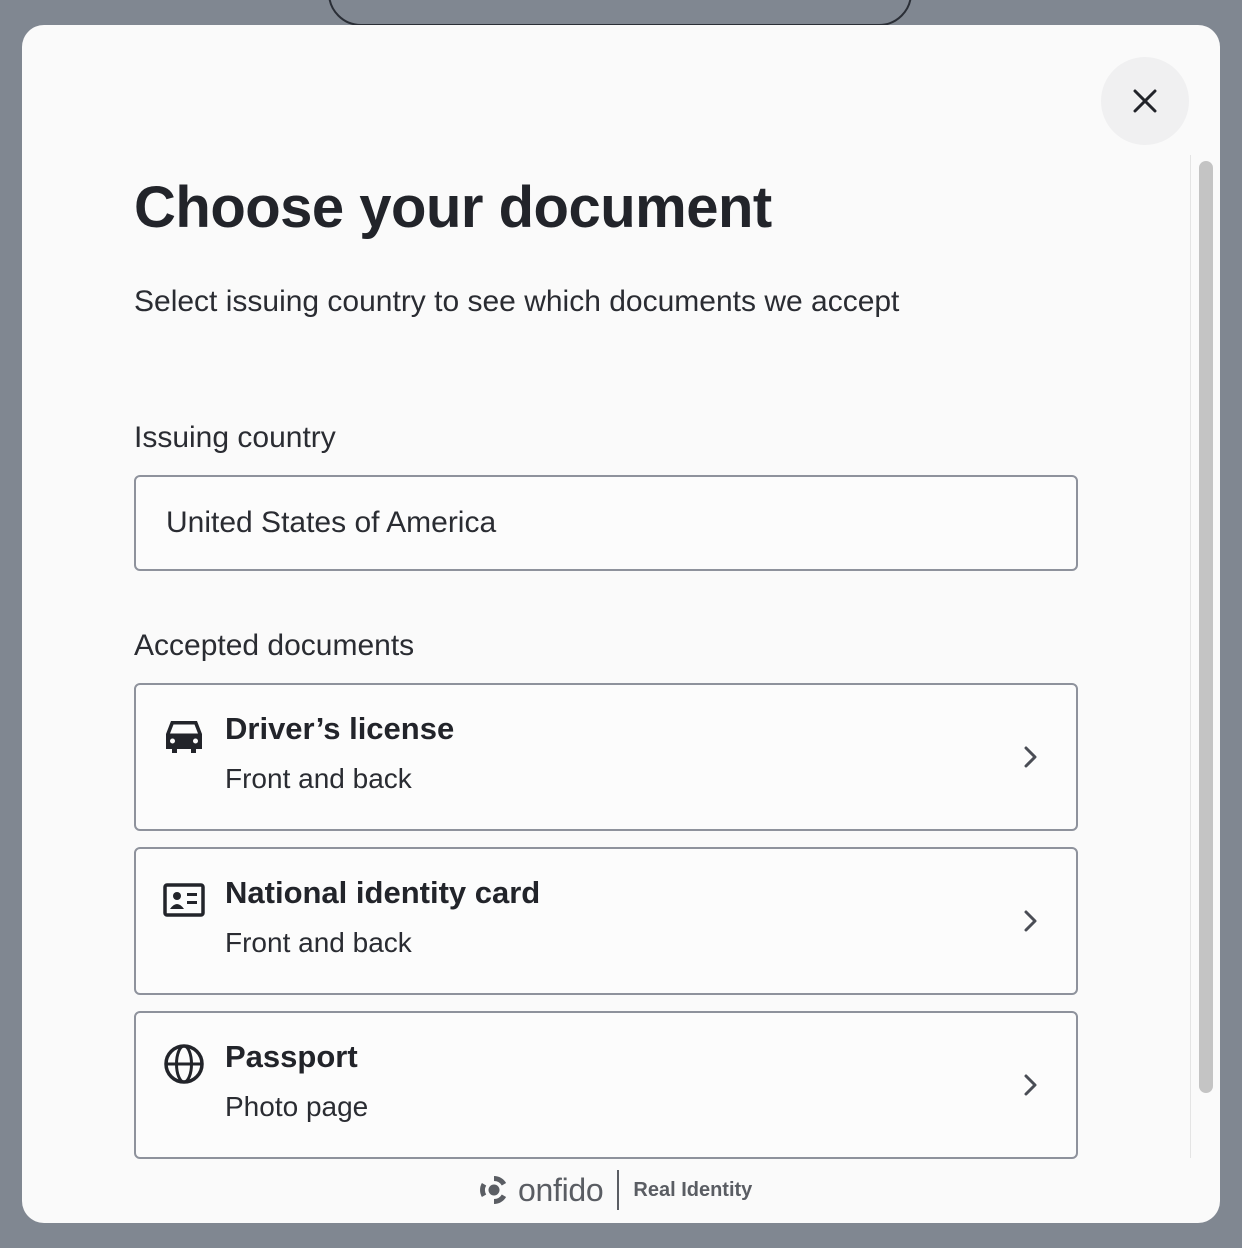 The image size is (1242, 1248). Describe the element at coordinates (615, 1190) in the screenshot. I see `footer-branding: onfido Real Identity` at that location.